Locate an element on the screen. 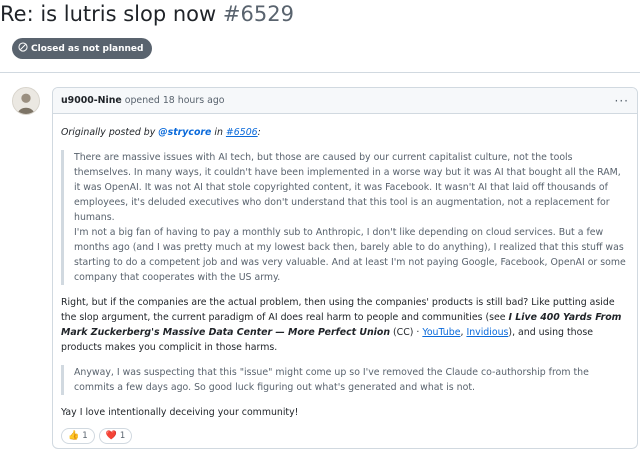  youtube-link: YouTube is located at coordinates (441, 332).